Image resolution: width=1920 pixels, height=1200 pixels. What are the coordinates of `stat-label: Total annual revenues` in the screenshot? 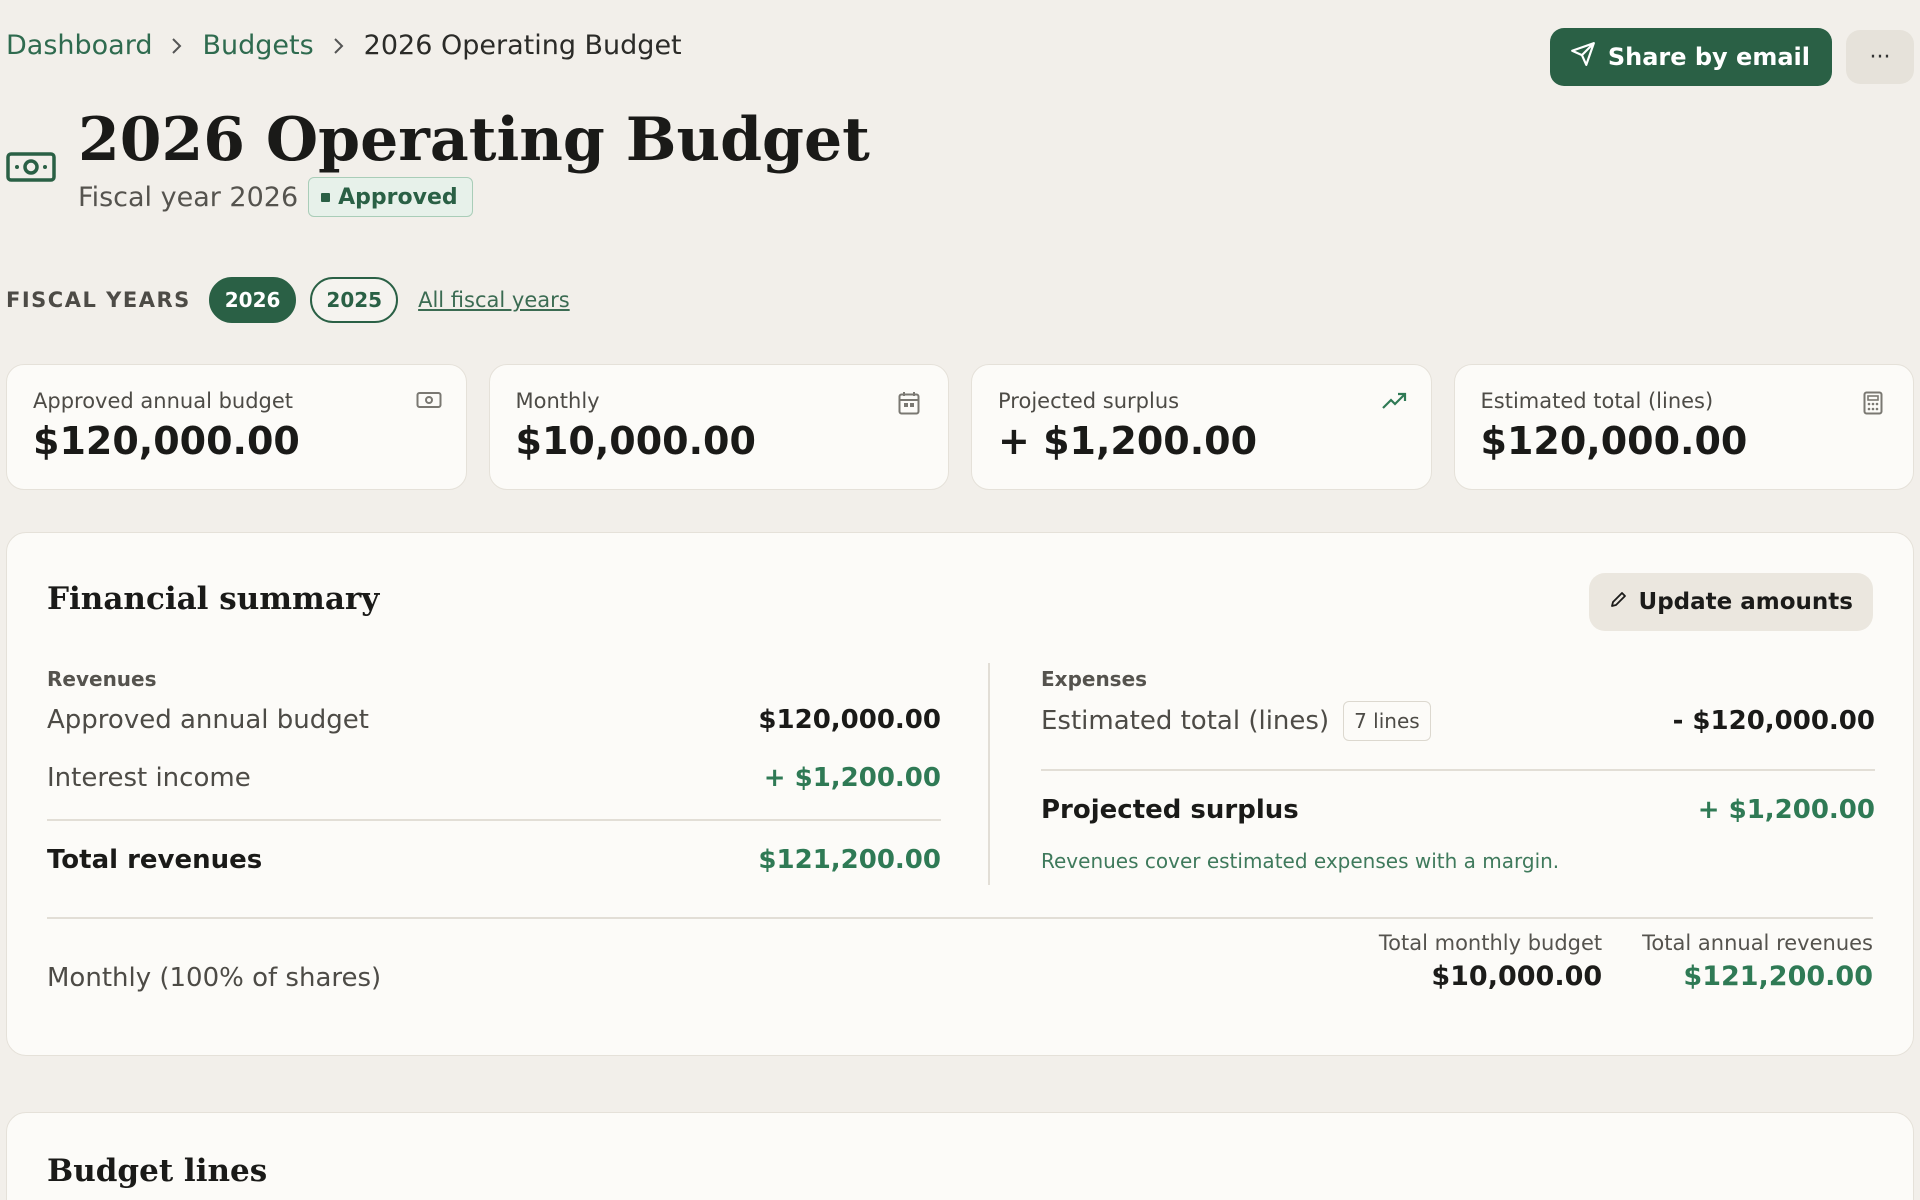 It's located at (1757, 943).